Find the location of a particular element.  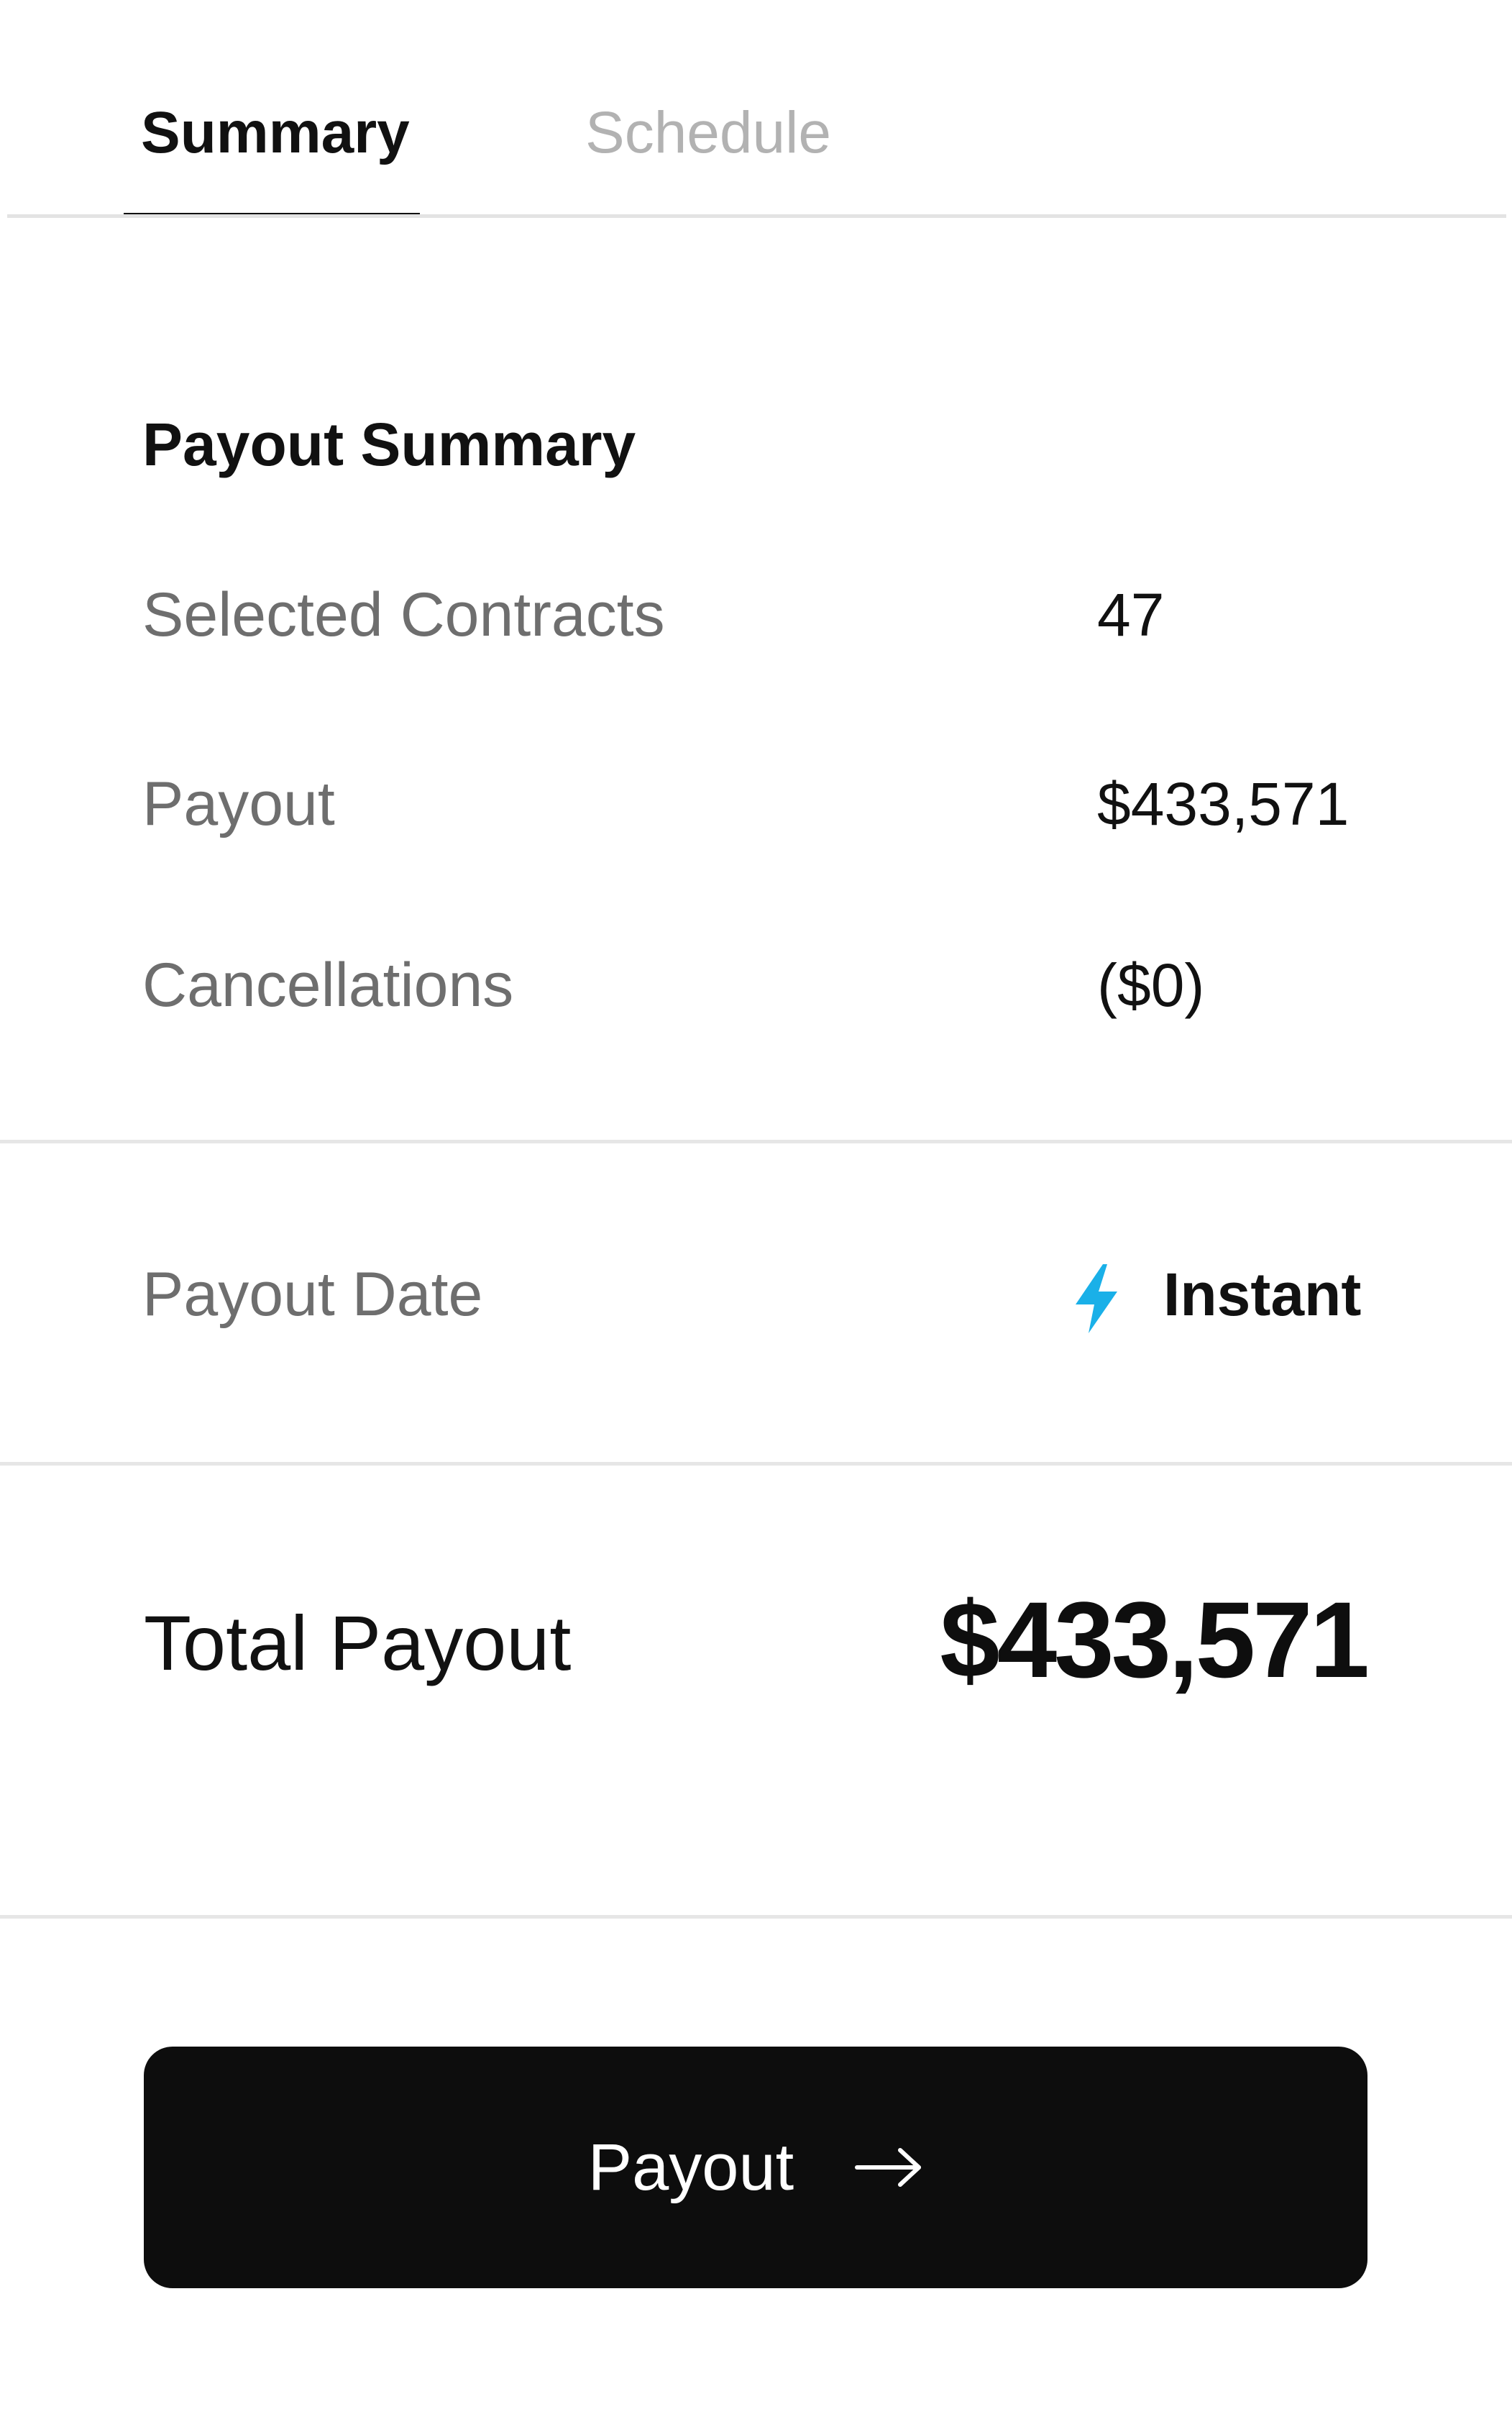

selected-contracts-label: Selected Contracts is located at coordinates (403, 614).